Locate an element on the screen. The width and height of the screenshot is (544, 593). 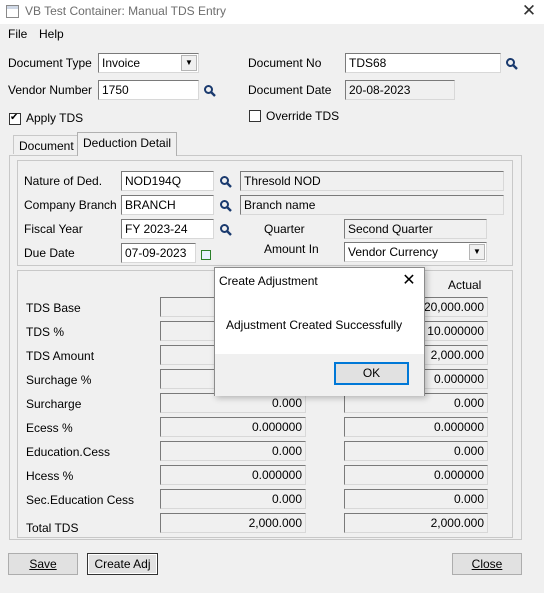
document-no-field: TDS68 is located at coordinates (423, 63).